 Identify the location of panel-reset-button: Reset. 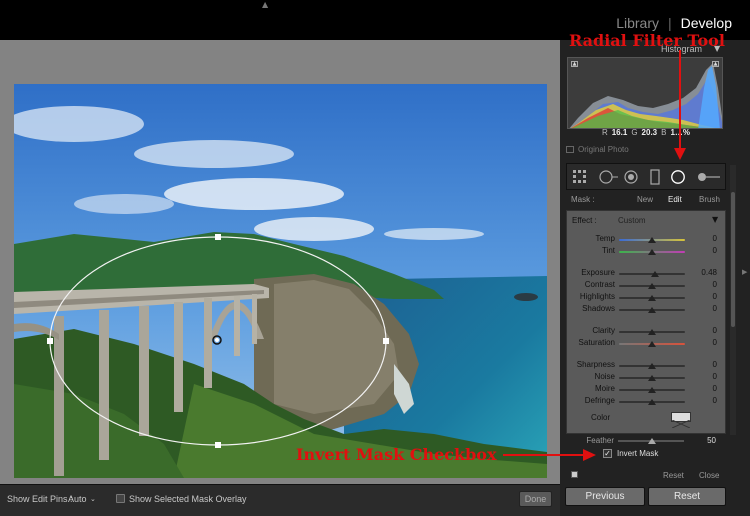
(673, 475).